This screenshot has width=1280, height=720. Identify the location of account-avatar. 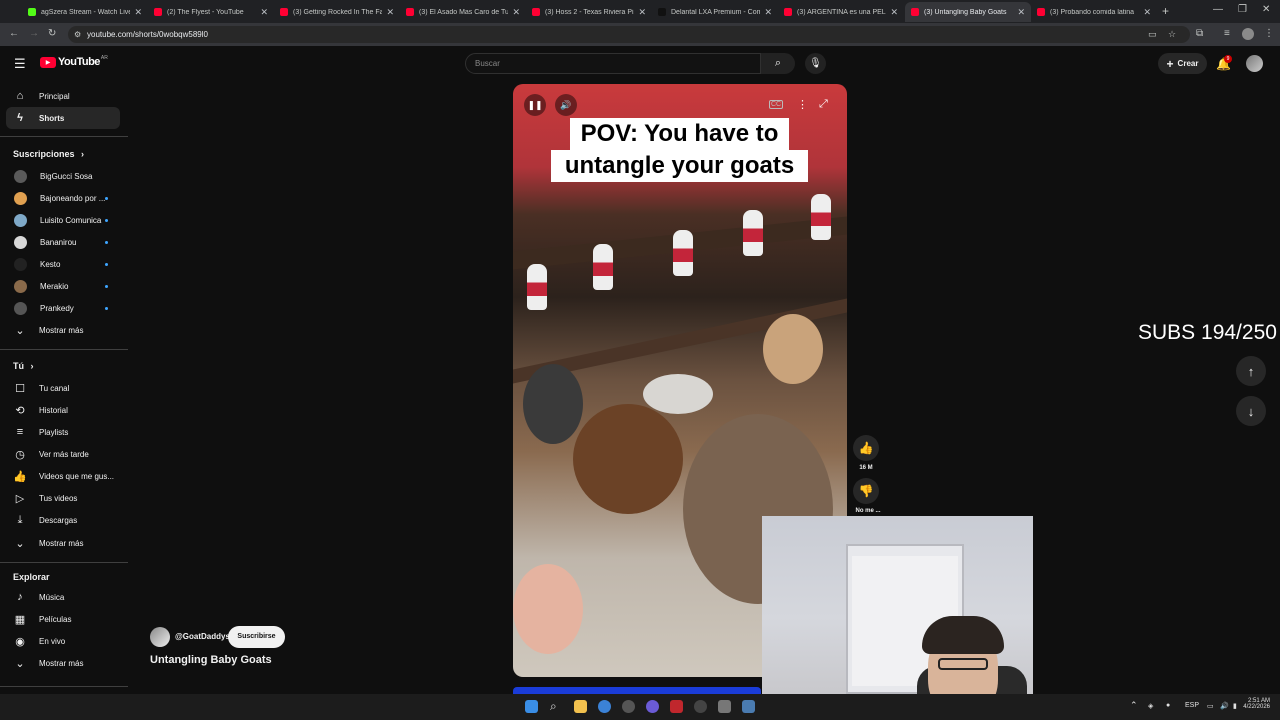
(1254, 63).